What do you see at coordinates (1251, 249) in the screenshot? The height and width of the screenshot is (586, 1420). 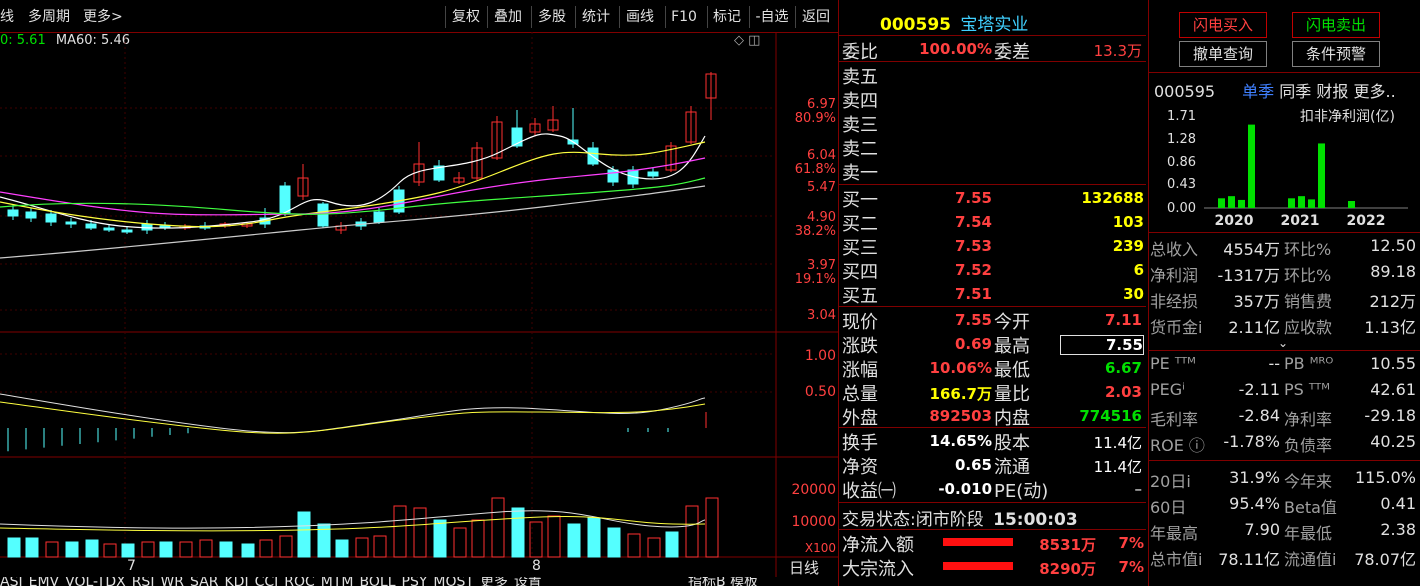 I see `fin-value: 4554万` at bounding box center [1251, 249].